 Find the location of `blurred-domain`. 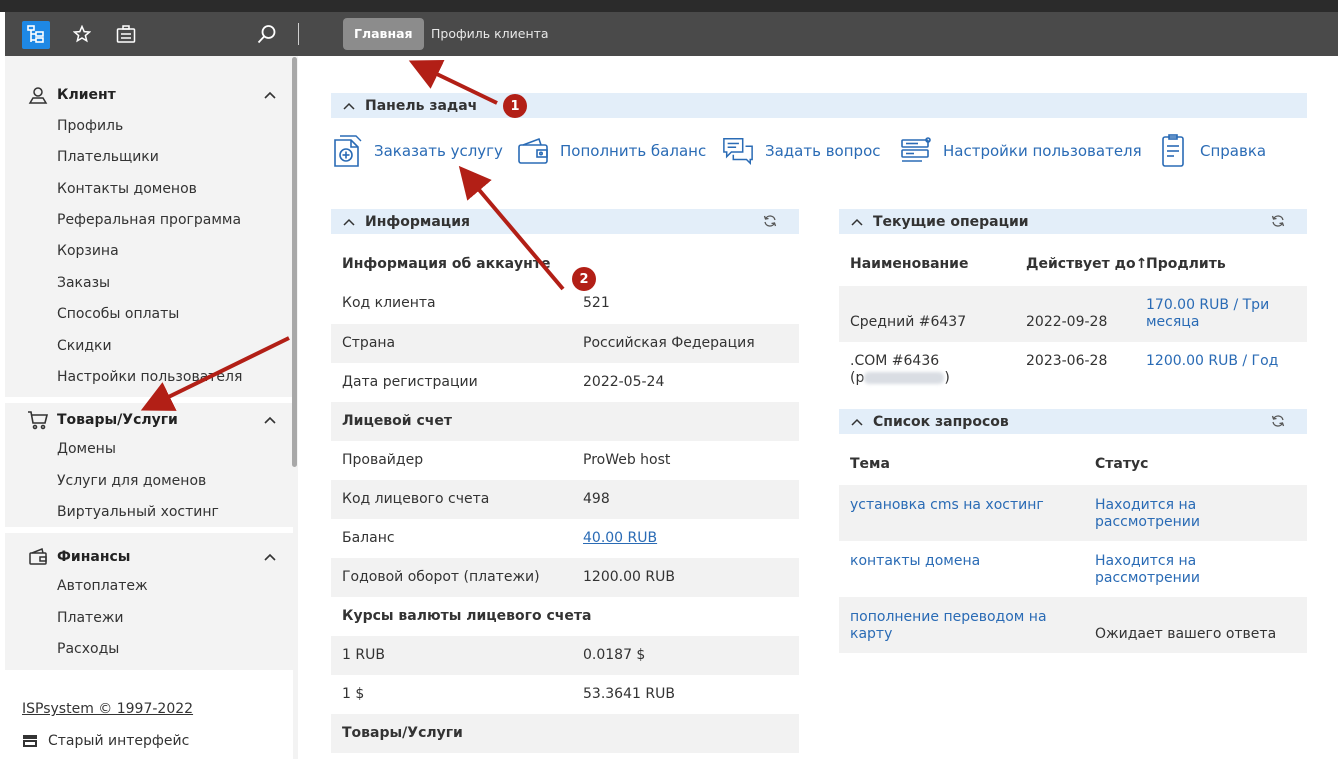

blurred-domain is located at coordinates (904, 378).